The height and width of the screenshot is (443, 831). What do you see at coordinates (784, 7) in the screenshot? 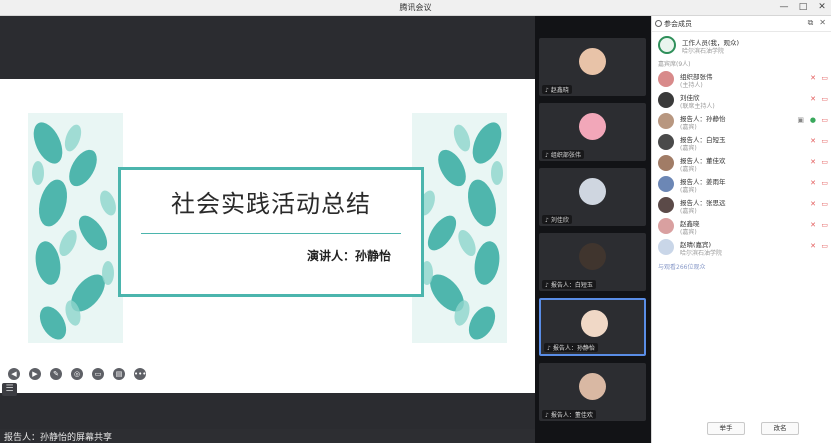
I see `minimize-button: —` at bounding box center [784, 7].